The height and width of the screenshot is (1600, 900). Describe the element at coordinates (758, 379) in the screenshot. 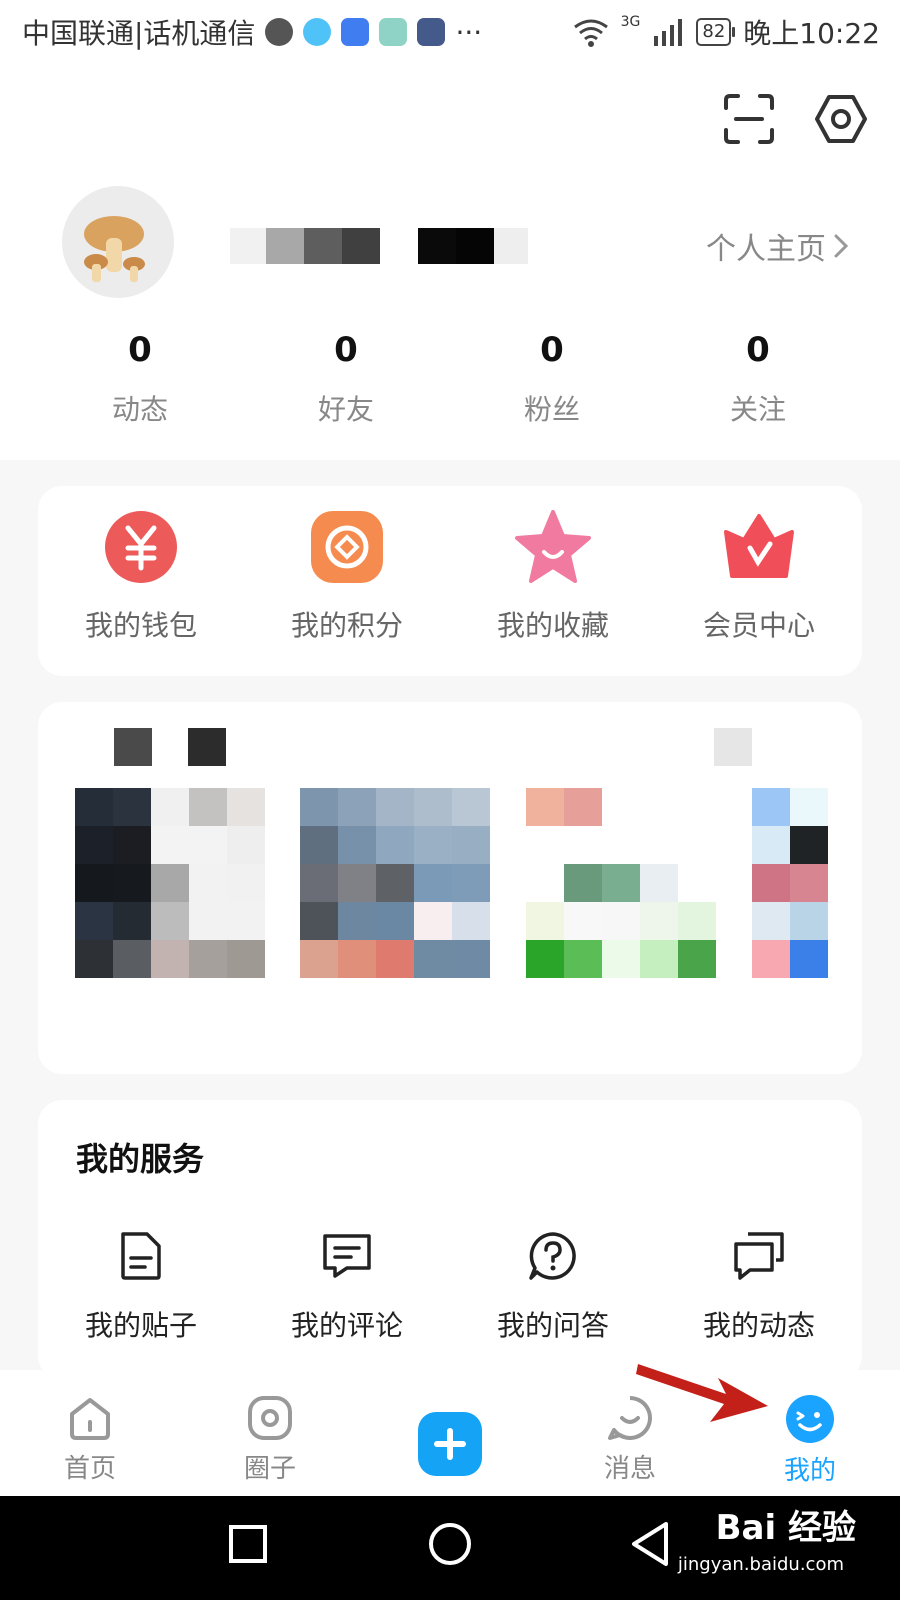

I see `stat-following: 0 关注` at that location.